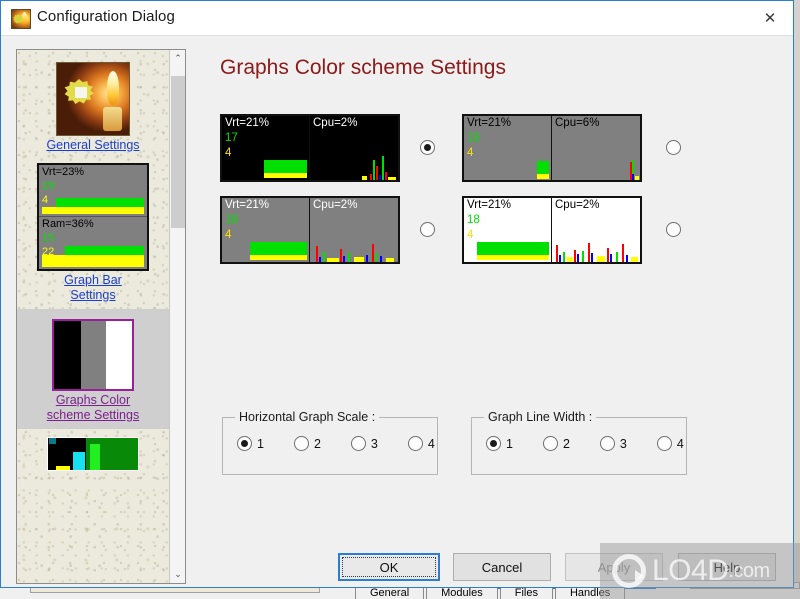 The height and width of the screenshot is (599, 800). Describe the element at coordinates (509, 443) in the screenshot. I see `line-width-label-1: 1` at that location.